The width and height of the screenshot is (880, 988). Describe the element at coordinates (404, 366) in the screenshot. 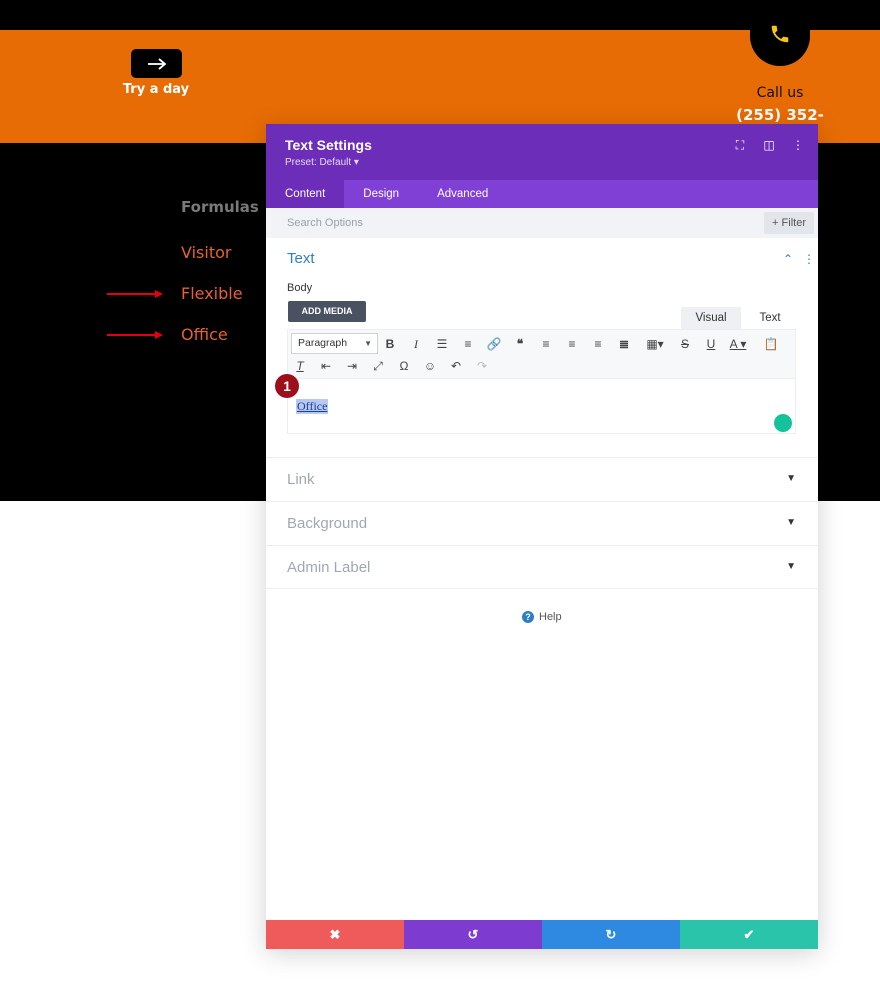

I see `special-char-icon: Ω` at that location.